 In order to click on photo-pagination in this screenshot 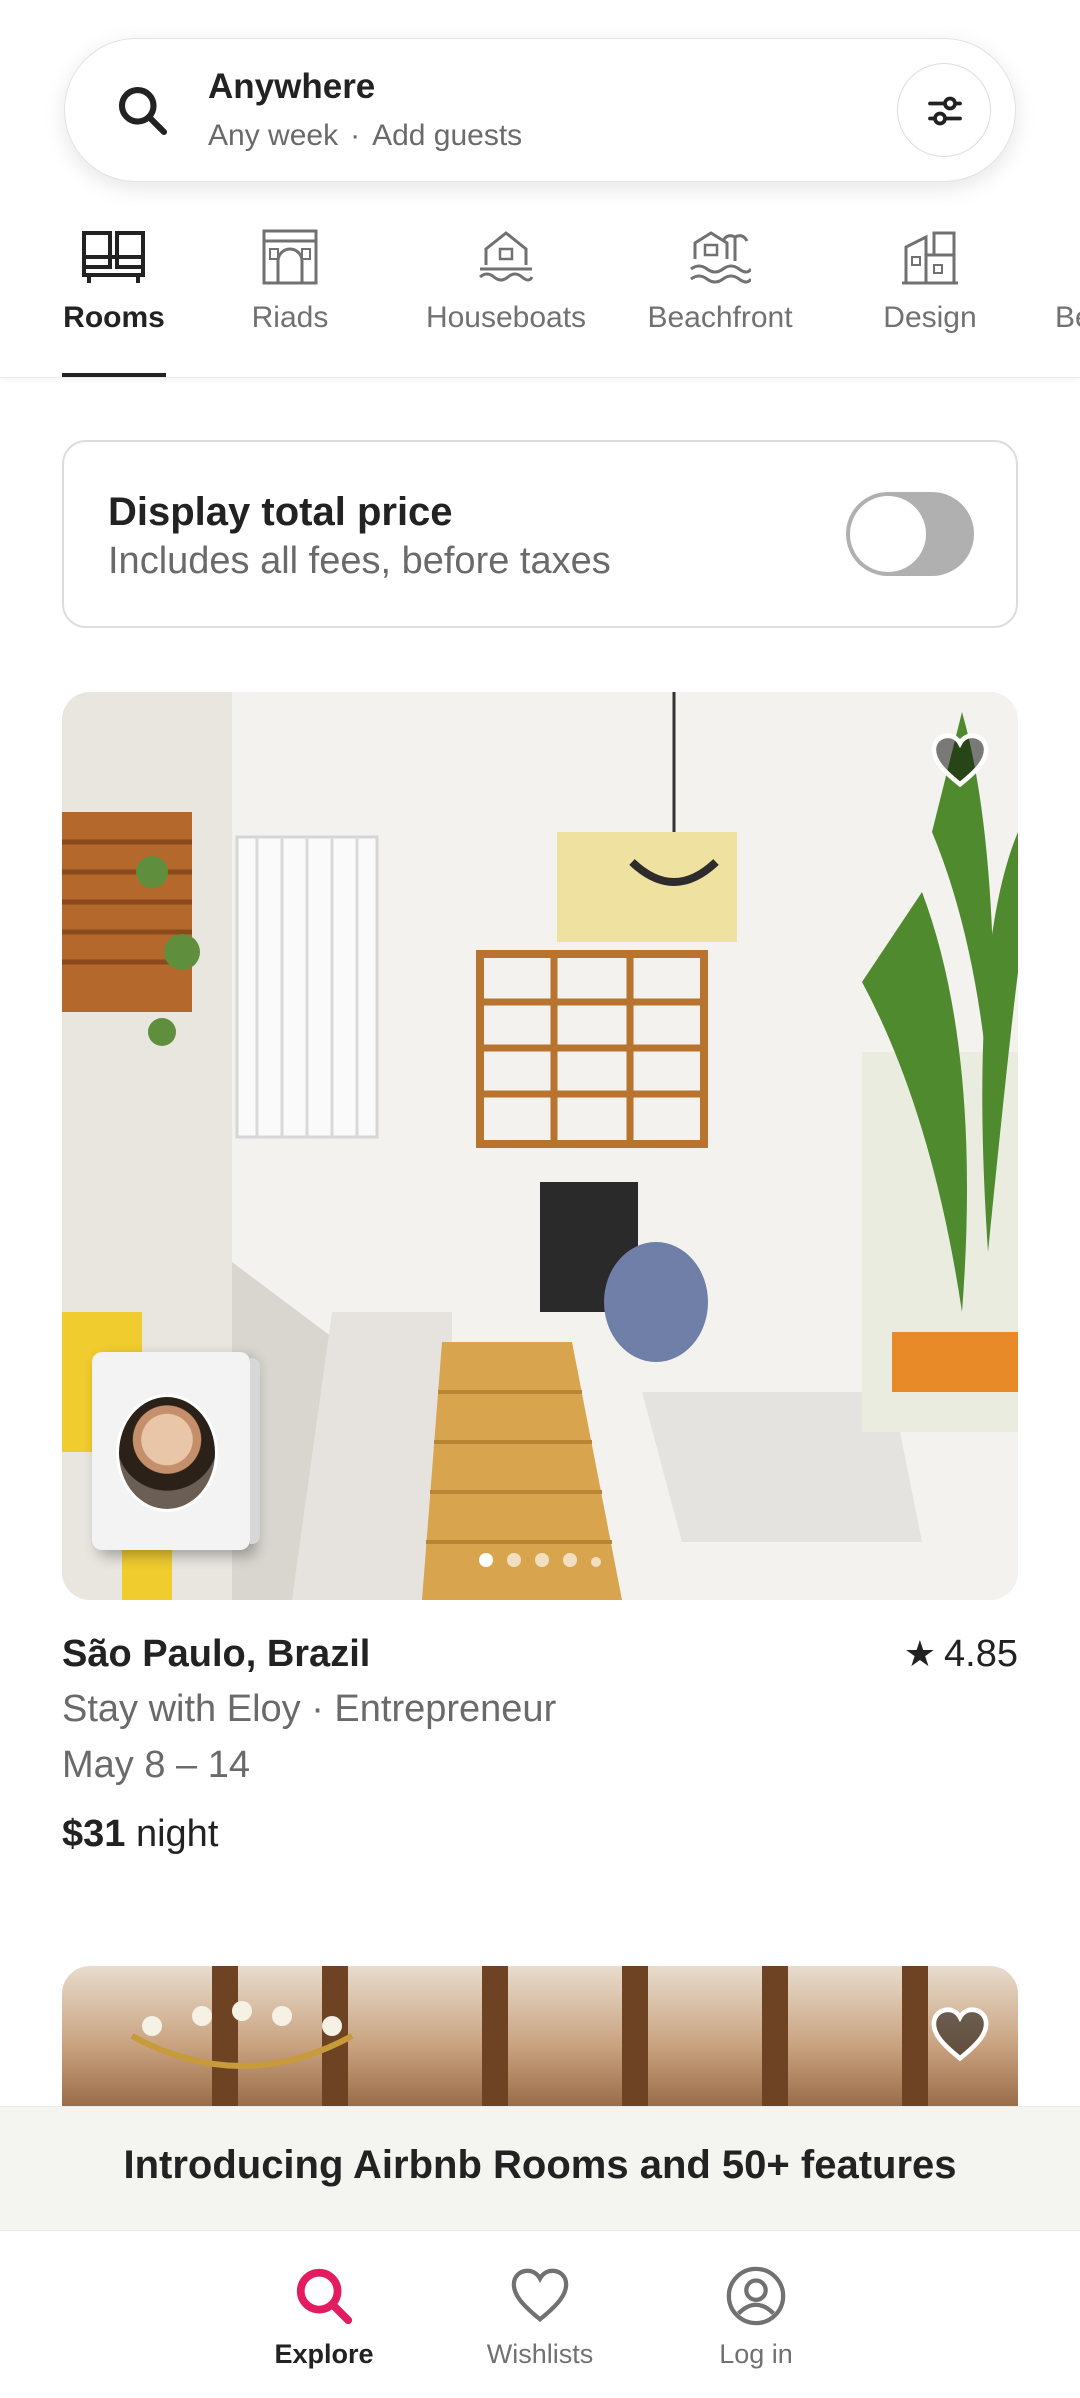, I will do `click(540, 1562)`.